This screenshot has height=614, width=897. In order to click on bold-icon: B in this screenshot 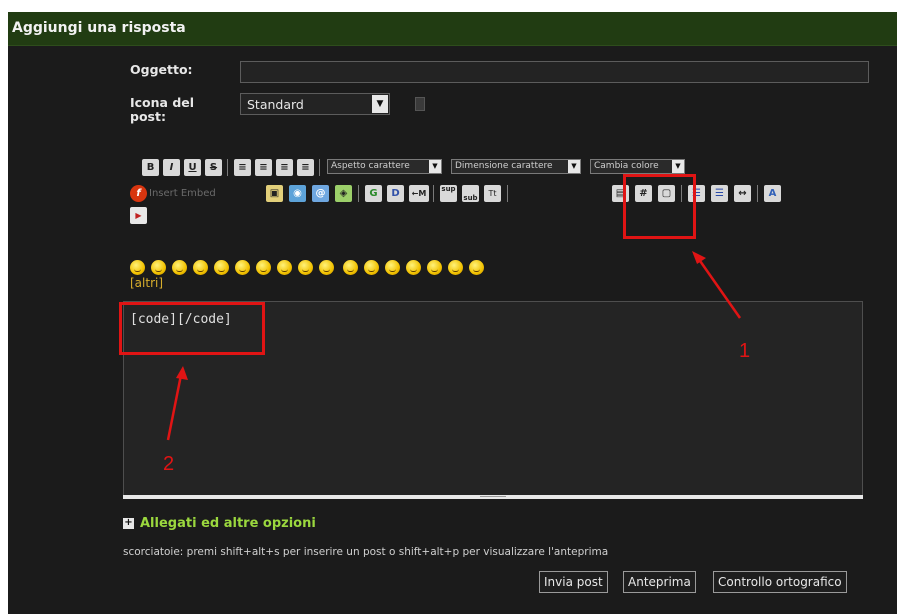, I will do `click(150, 167)`.